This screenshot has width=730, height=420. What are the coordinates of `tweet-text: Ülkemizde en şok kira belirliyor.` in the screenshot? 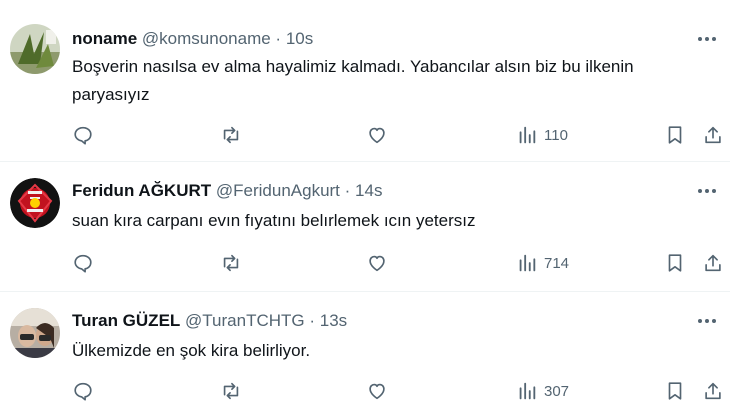 It's located at (191, 350).